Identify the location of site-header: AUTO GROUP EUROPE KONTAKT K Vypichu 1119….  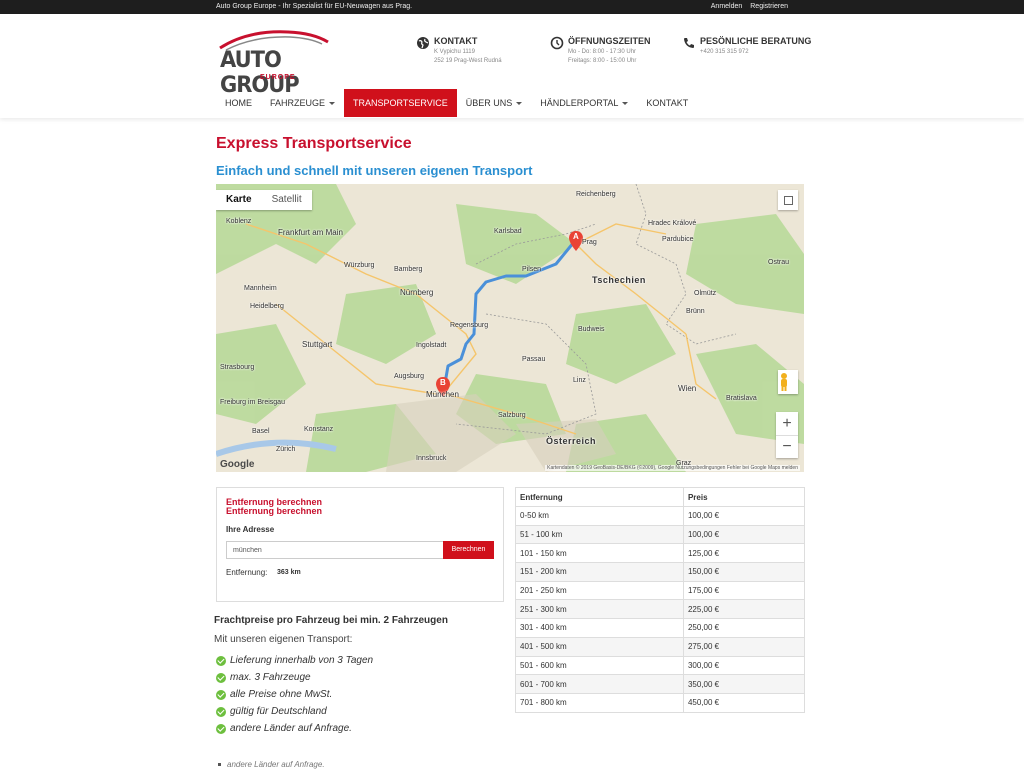
(512, 66).